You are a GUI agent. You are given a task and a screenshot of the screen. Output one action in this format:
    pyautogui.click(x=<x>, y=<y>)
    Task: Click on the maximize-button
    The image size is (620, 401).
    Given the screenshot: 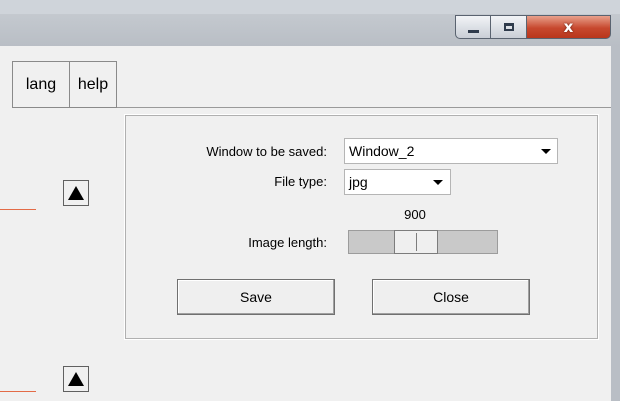 What is the action you would take?
    pyautogui.click(x=509, y=27)
    